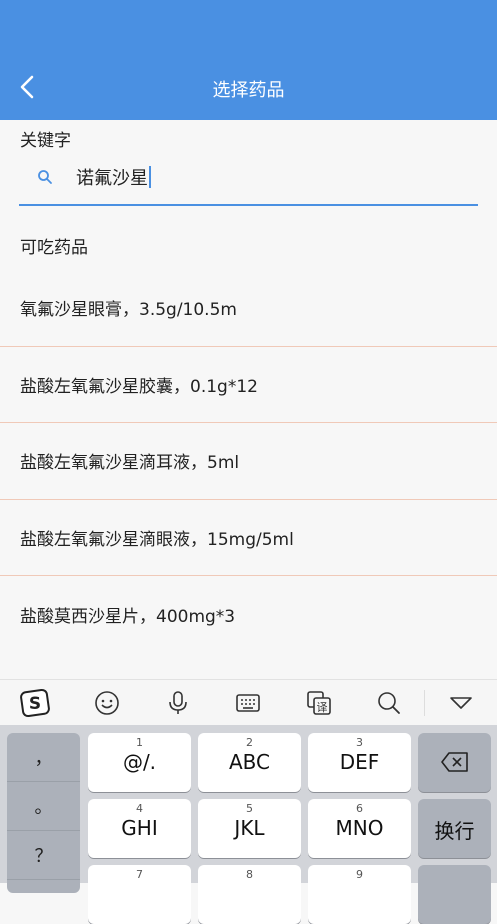 This screenshot has height=924, width=497. Describe the element at coordinates (43, 806) in the screenshot. I see `punct-key: 。` at that location.